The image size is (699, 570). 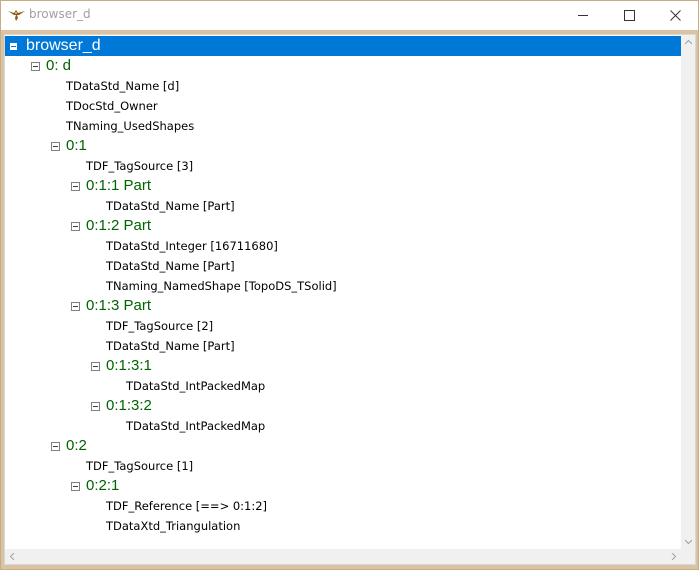 I want to click on maximize-button, so click(x=630, y=15).